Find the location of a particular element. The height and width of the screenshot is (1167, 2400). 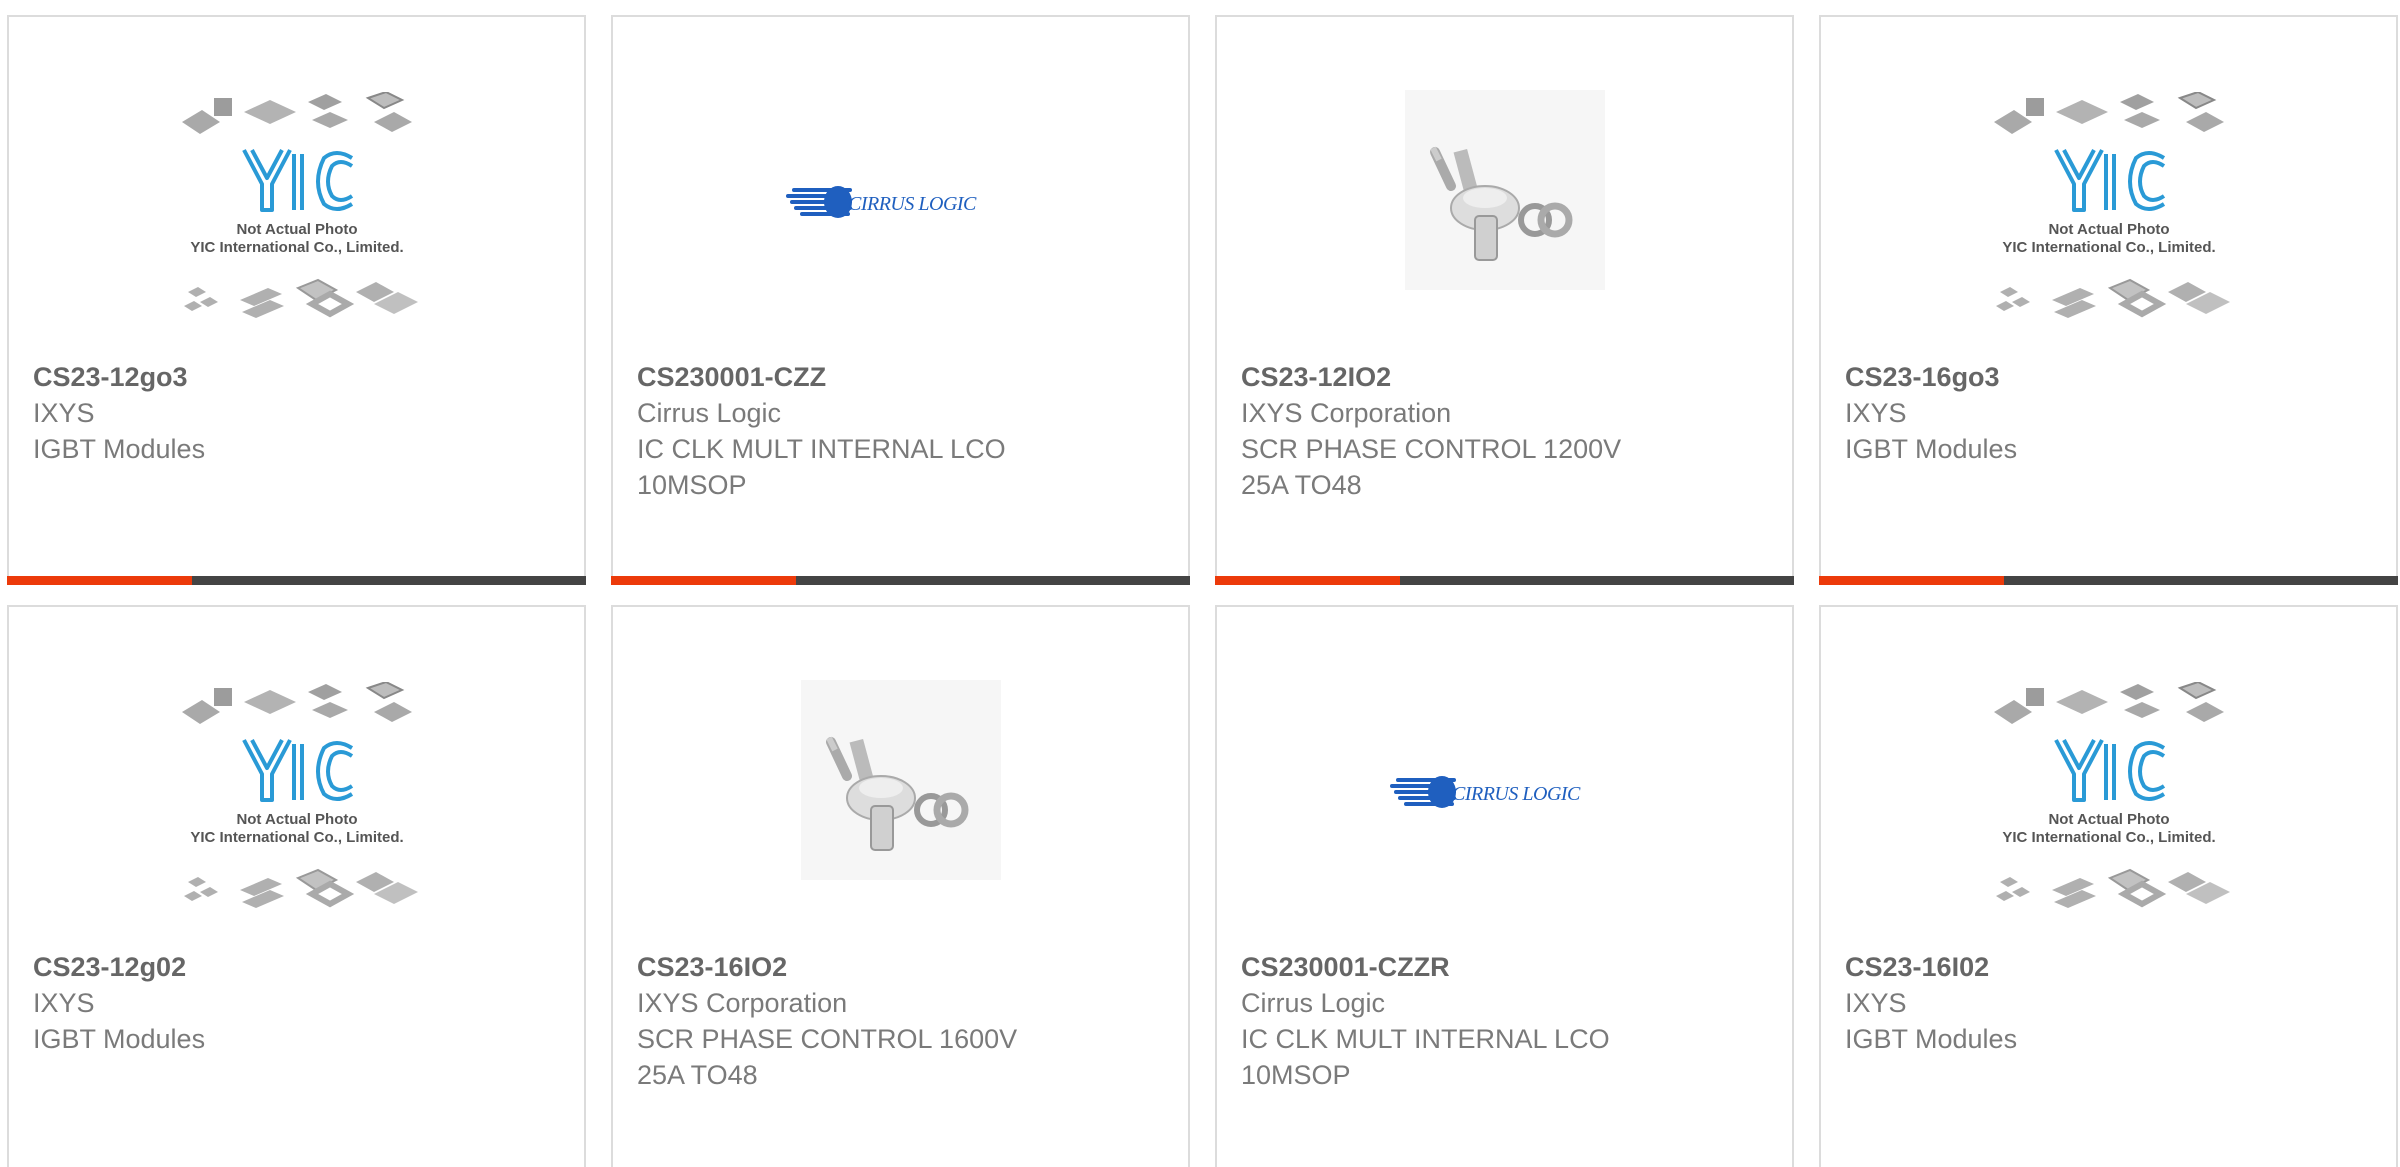

product-part-number: CS23-12IO2 is located at coordinates (1504, 377).